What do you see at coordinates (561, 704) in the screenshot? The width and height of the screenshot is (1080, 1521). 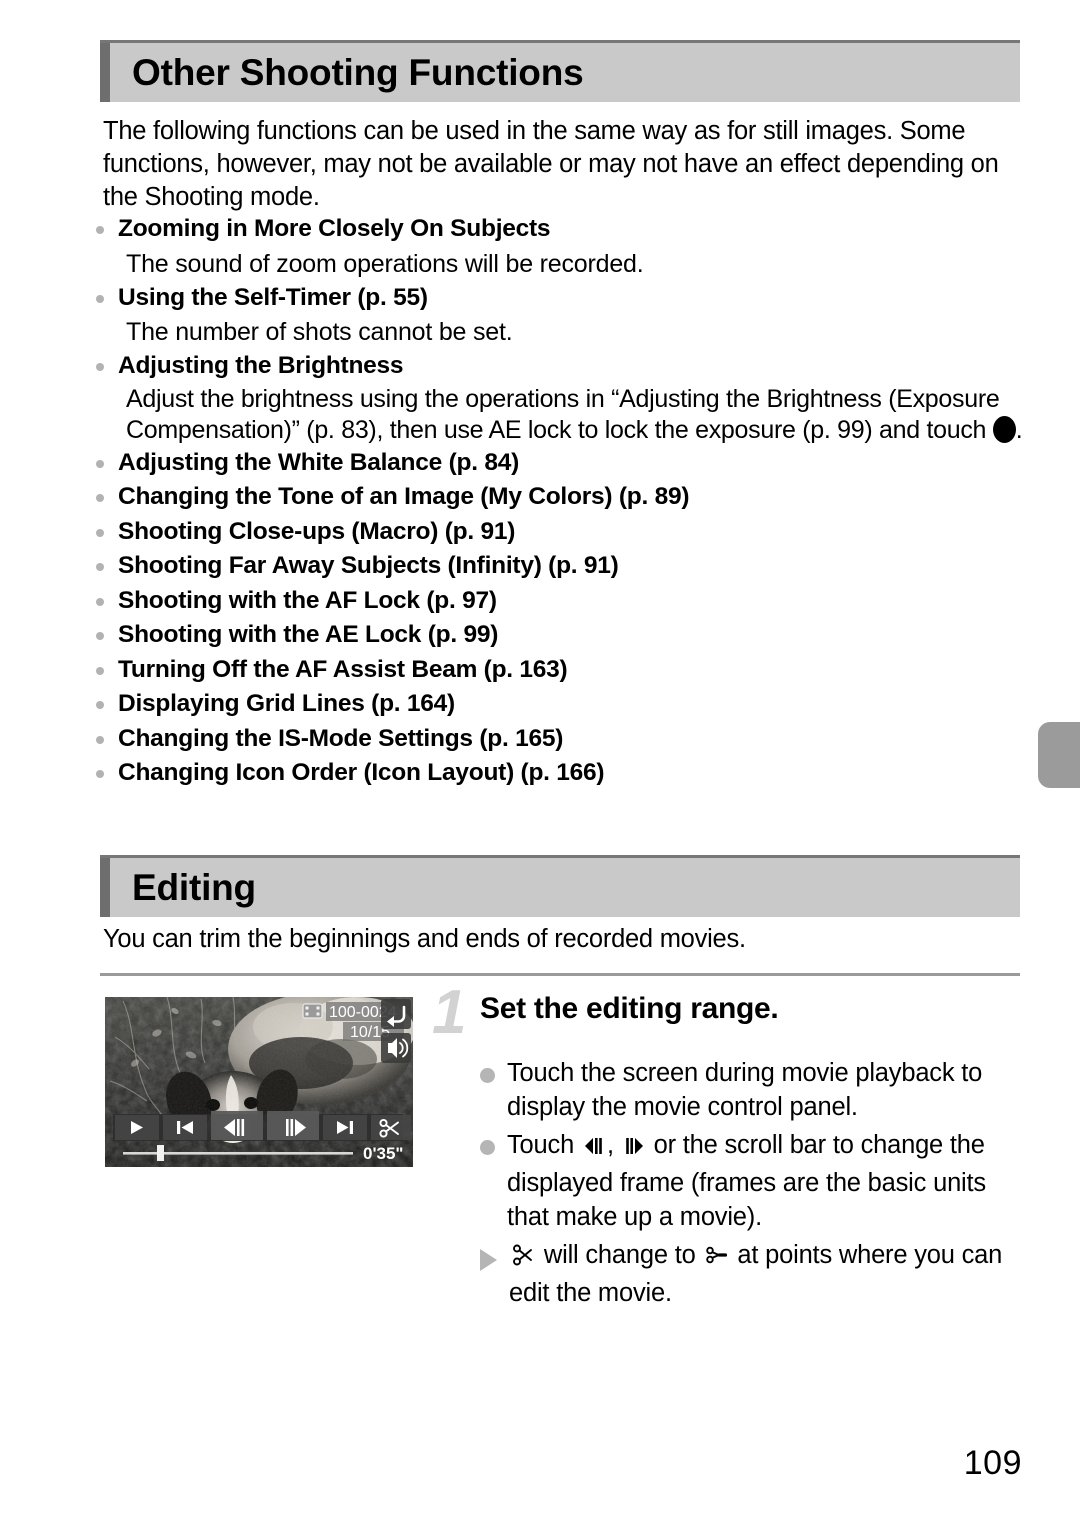 I see `list-item: Displaying Grid Lines (p. 164)` at bounding box center [561, 704].